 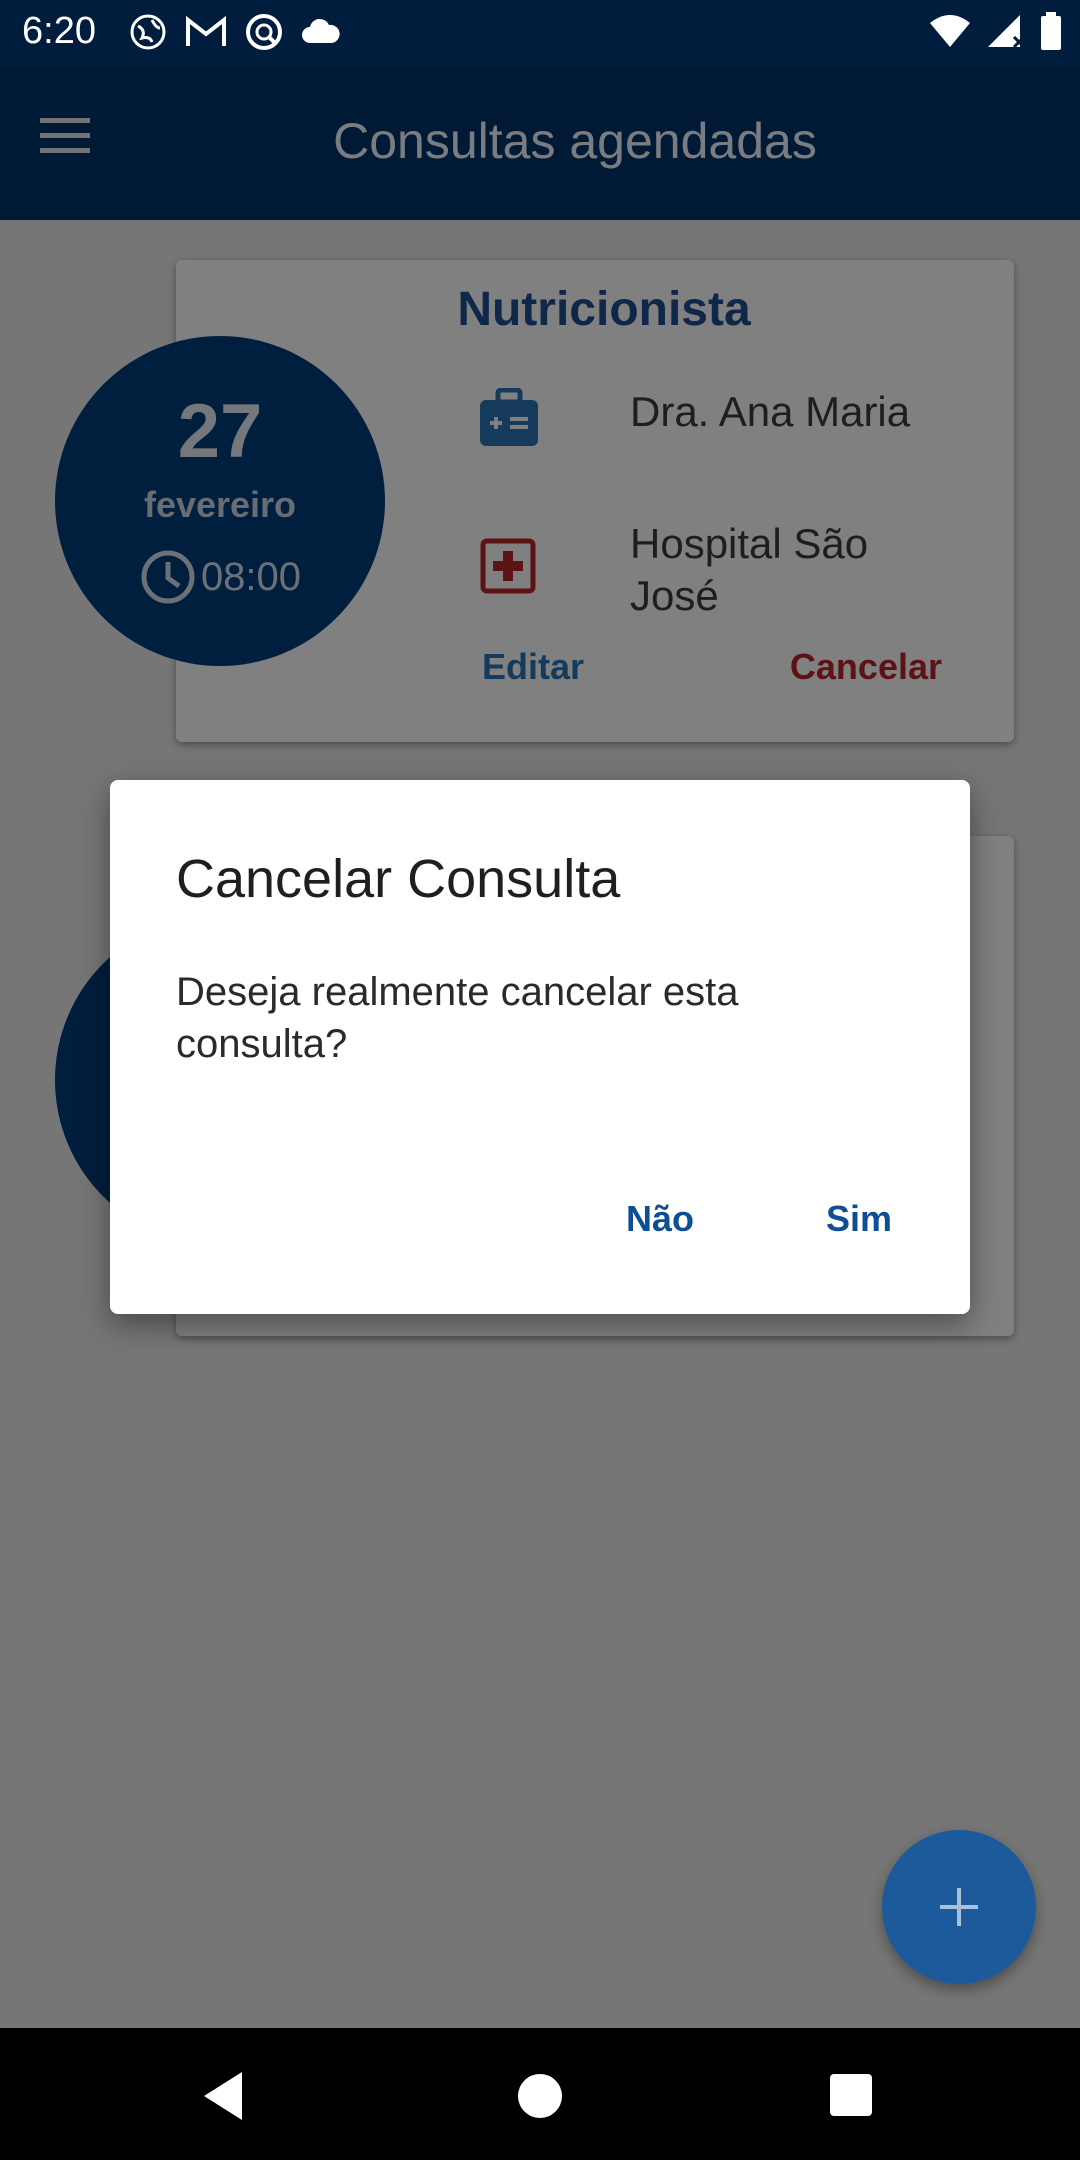 I want to click on notification-icons, so click(x=234, y=32).